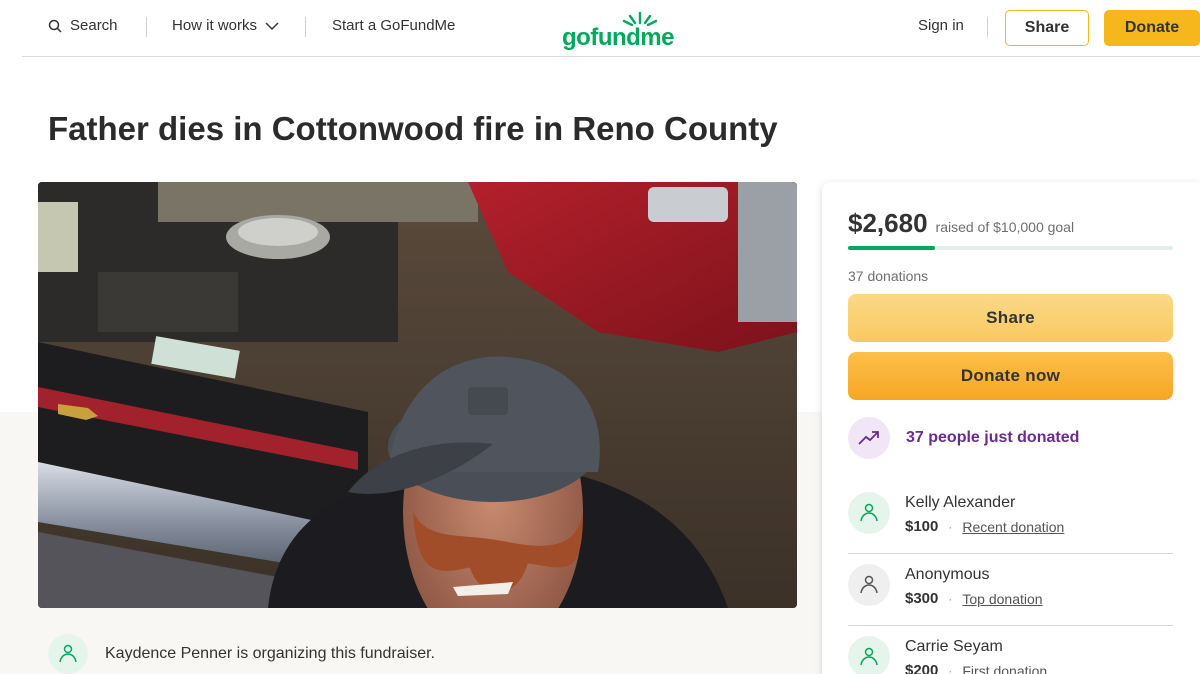  Describe the element at coordinates (960, 502) in the screenshot. I see `donor-name: Kelly Alexander` at that location.